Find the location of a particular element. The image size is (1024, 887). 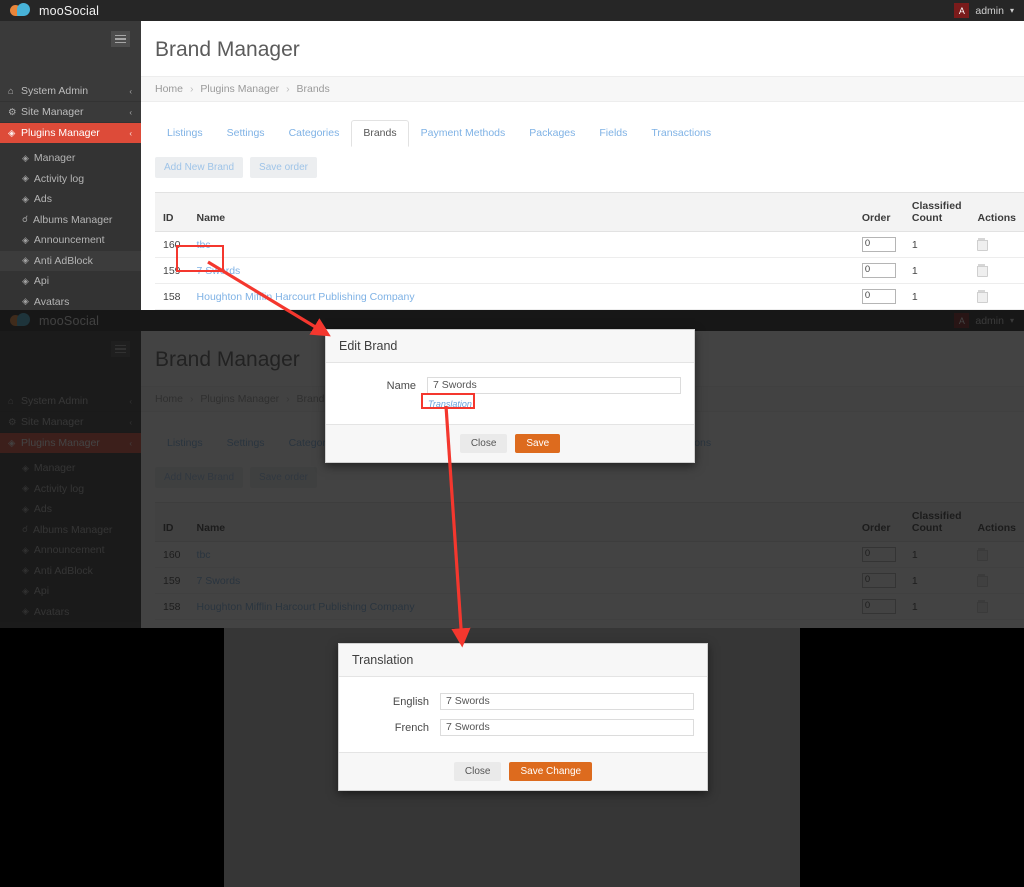

breadcrumb-brands: Brands is located at coordinates (313, 89).